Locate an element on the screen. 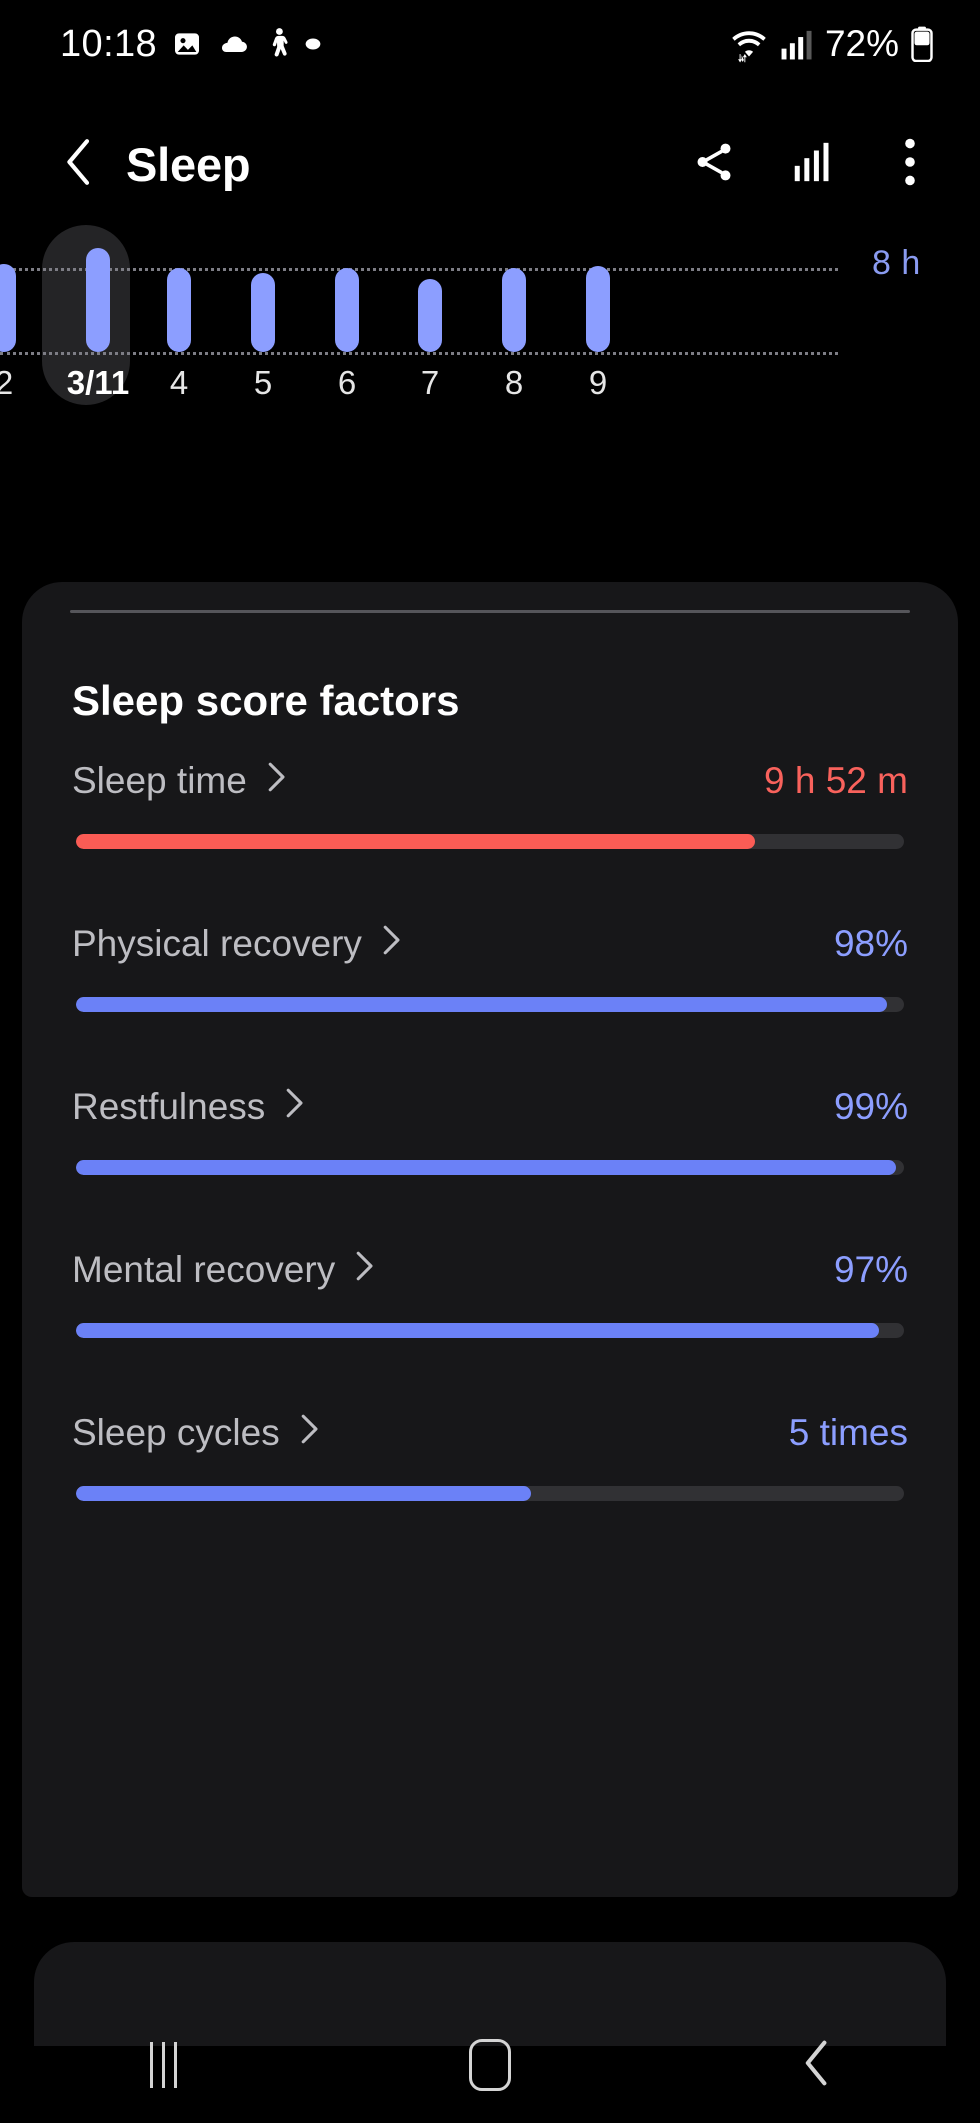 The height and width of the screenshot is (2123, 980). share-icon is located at coordinates (714, 164).